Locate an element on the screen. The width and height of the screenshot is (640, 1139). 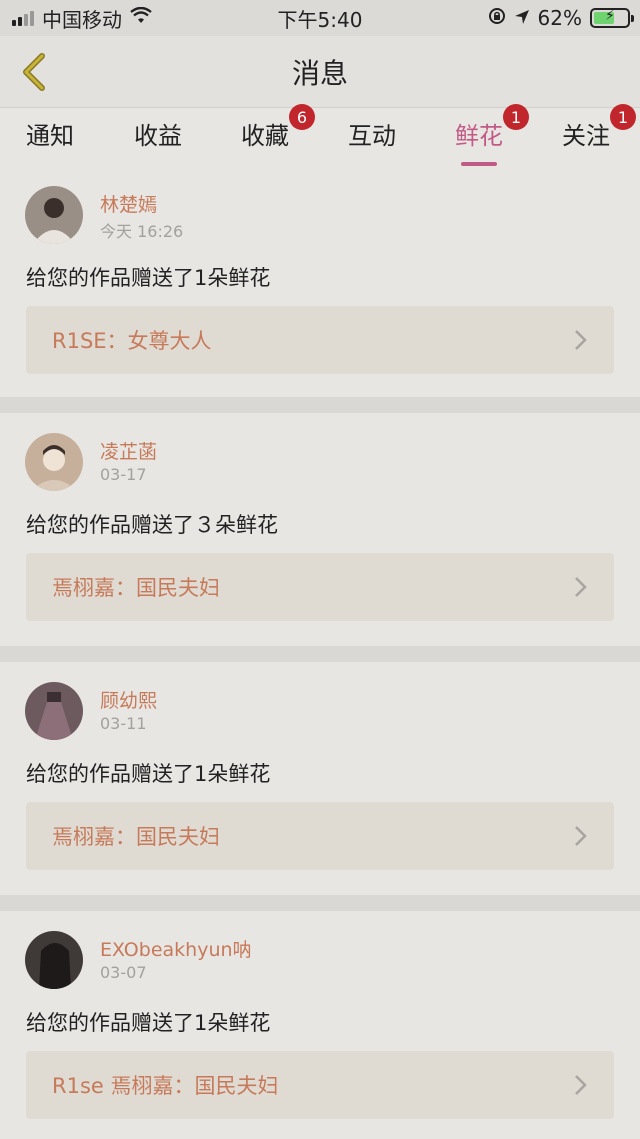
tab-flowers: 鲜花 1 is located at coordinates (492, 135).